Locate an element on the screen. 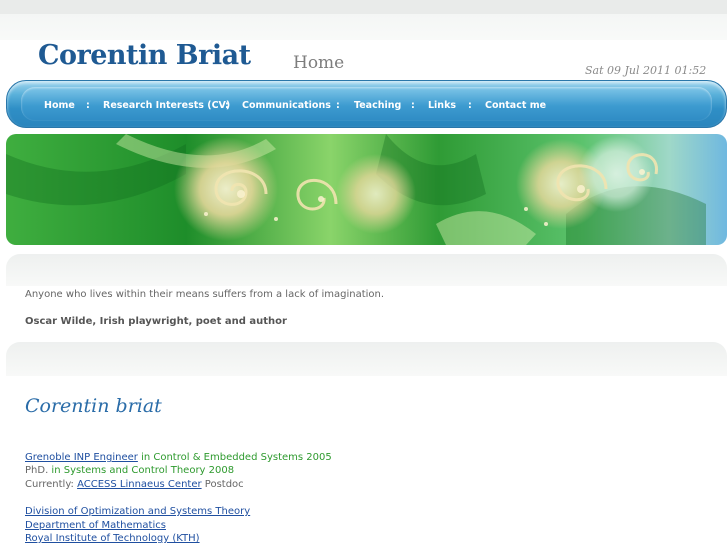  phd-detail: in Systems and Control Theory 2008 is located at coordinates (141, 470).